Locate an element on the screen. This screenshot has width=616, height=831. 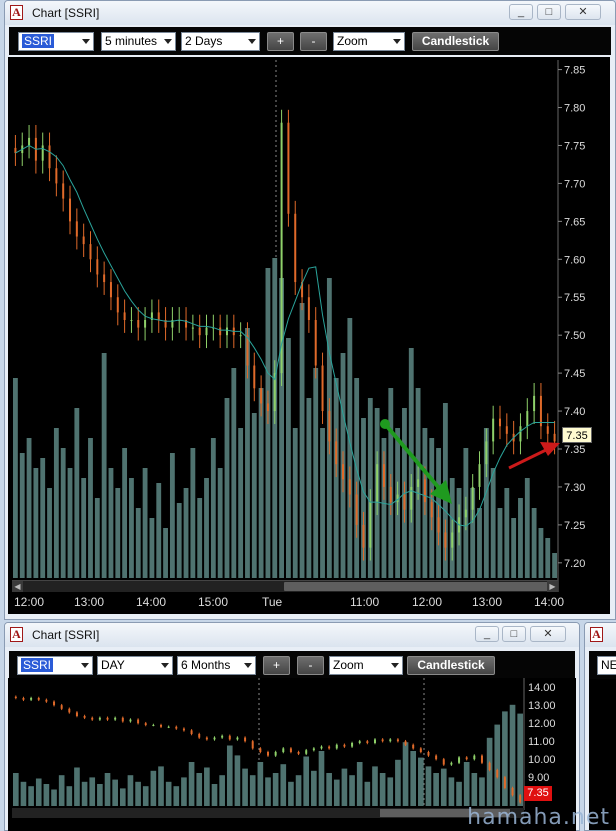
title-bar: A is located at coordinates (600, 635).